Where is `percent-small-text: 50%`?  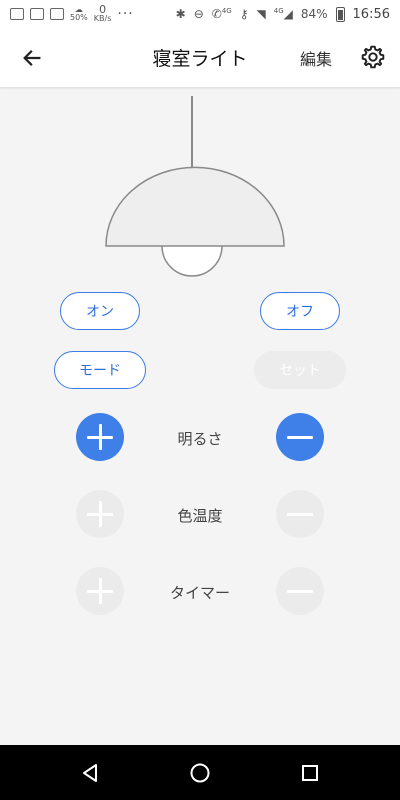
percent-small-text: 50% is located at coordinates (79, 17).